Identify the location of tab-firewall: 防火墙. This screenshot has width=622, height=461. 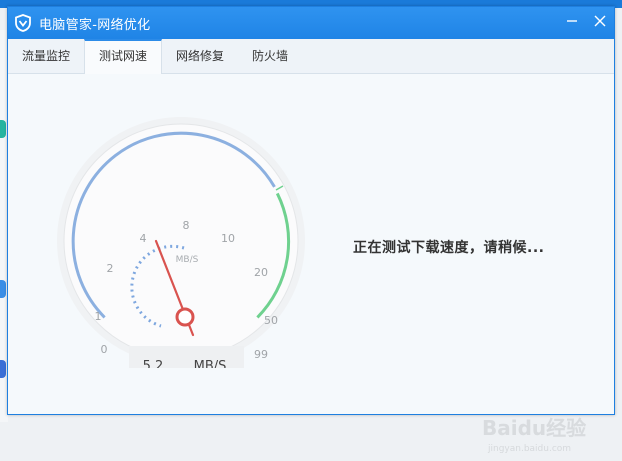
(270, 56).